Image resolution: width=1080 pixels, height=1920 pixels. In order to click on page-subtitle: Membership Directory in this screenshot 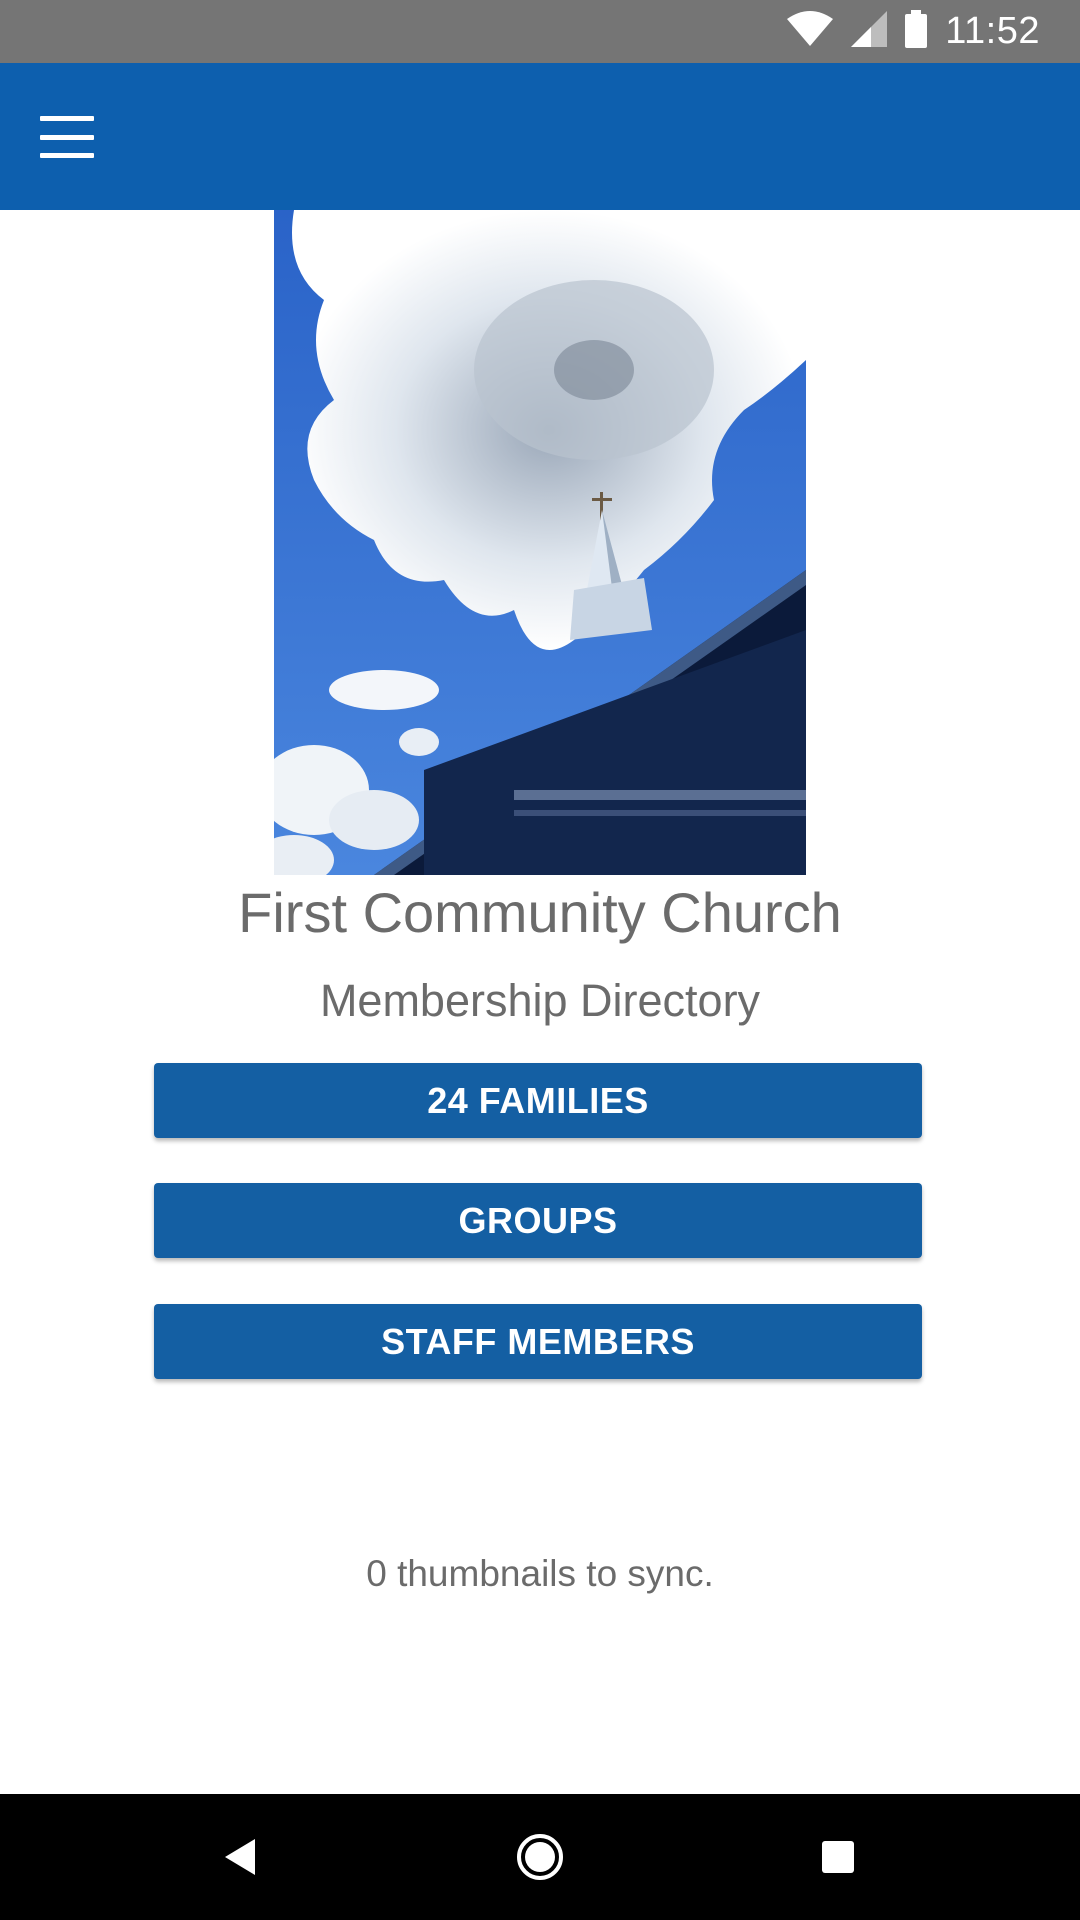, I will do `click(540, 1000)`.